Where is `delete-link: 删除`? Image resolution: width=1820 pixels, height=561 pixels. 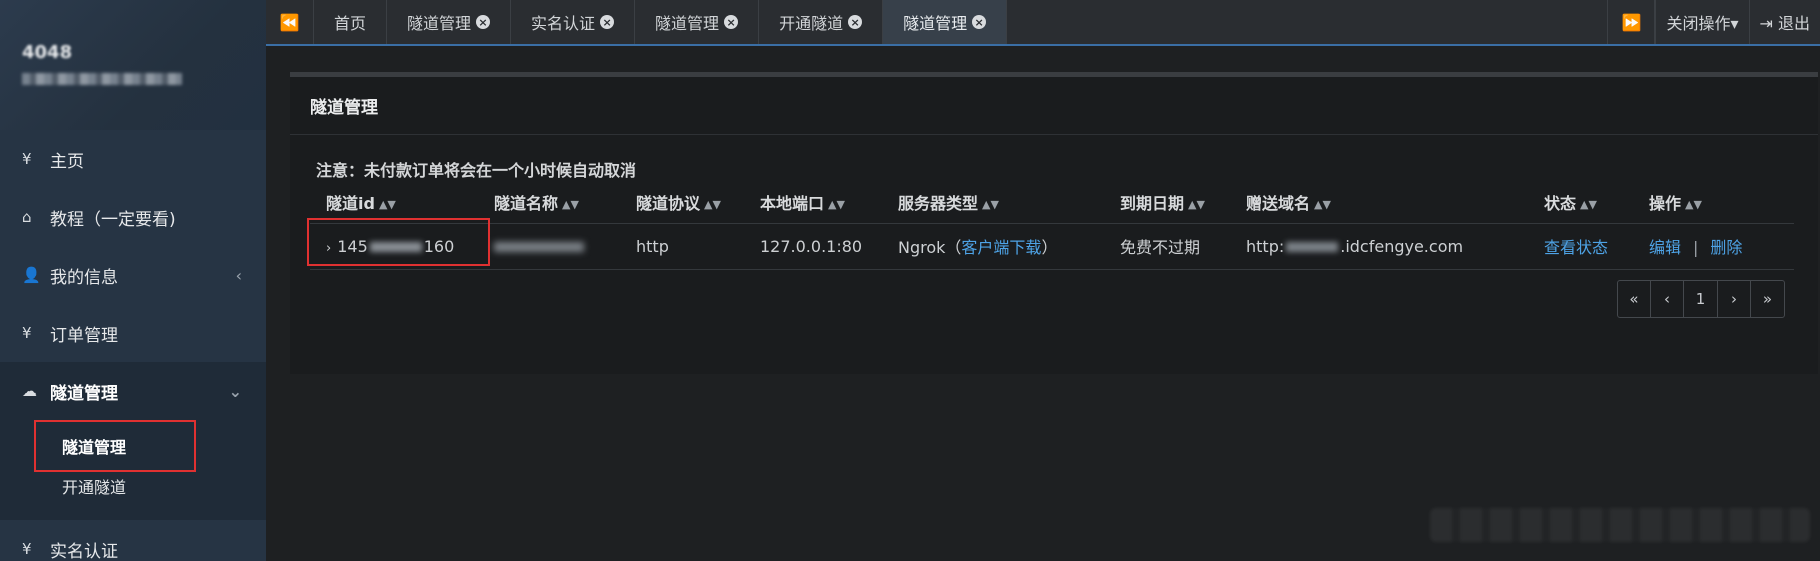 delete-link: 删除 is located at coordinates (1726, 247).